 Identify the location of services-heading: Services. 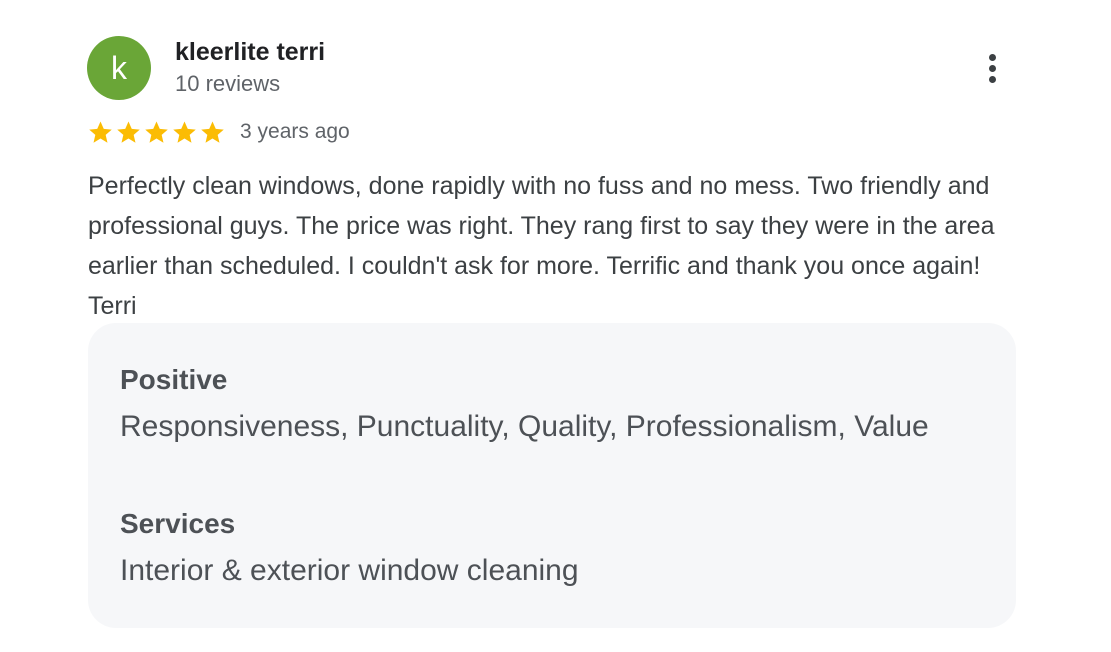
(178, 523).